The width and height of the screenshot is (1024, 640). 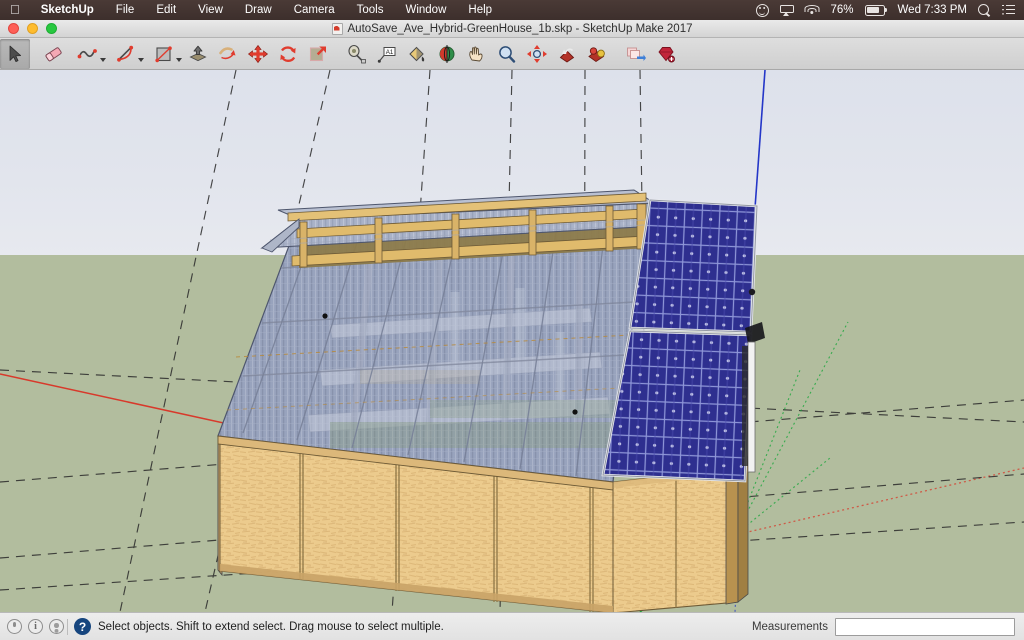 What do you see at coordinates (126, 54) in the screenshot?
I see `arc-tool-button` at bounding box center [126, 54].